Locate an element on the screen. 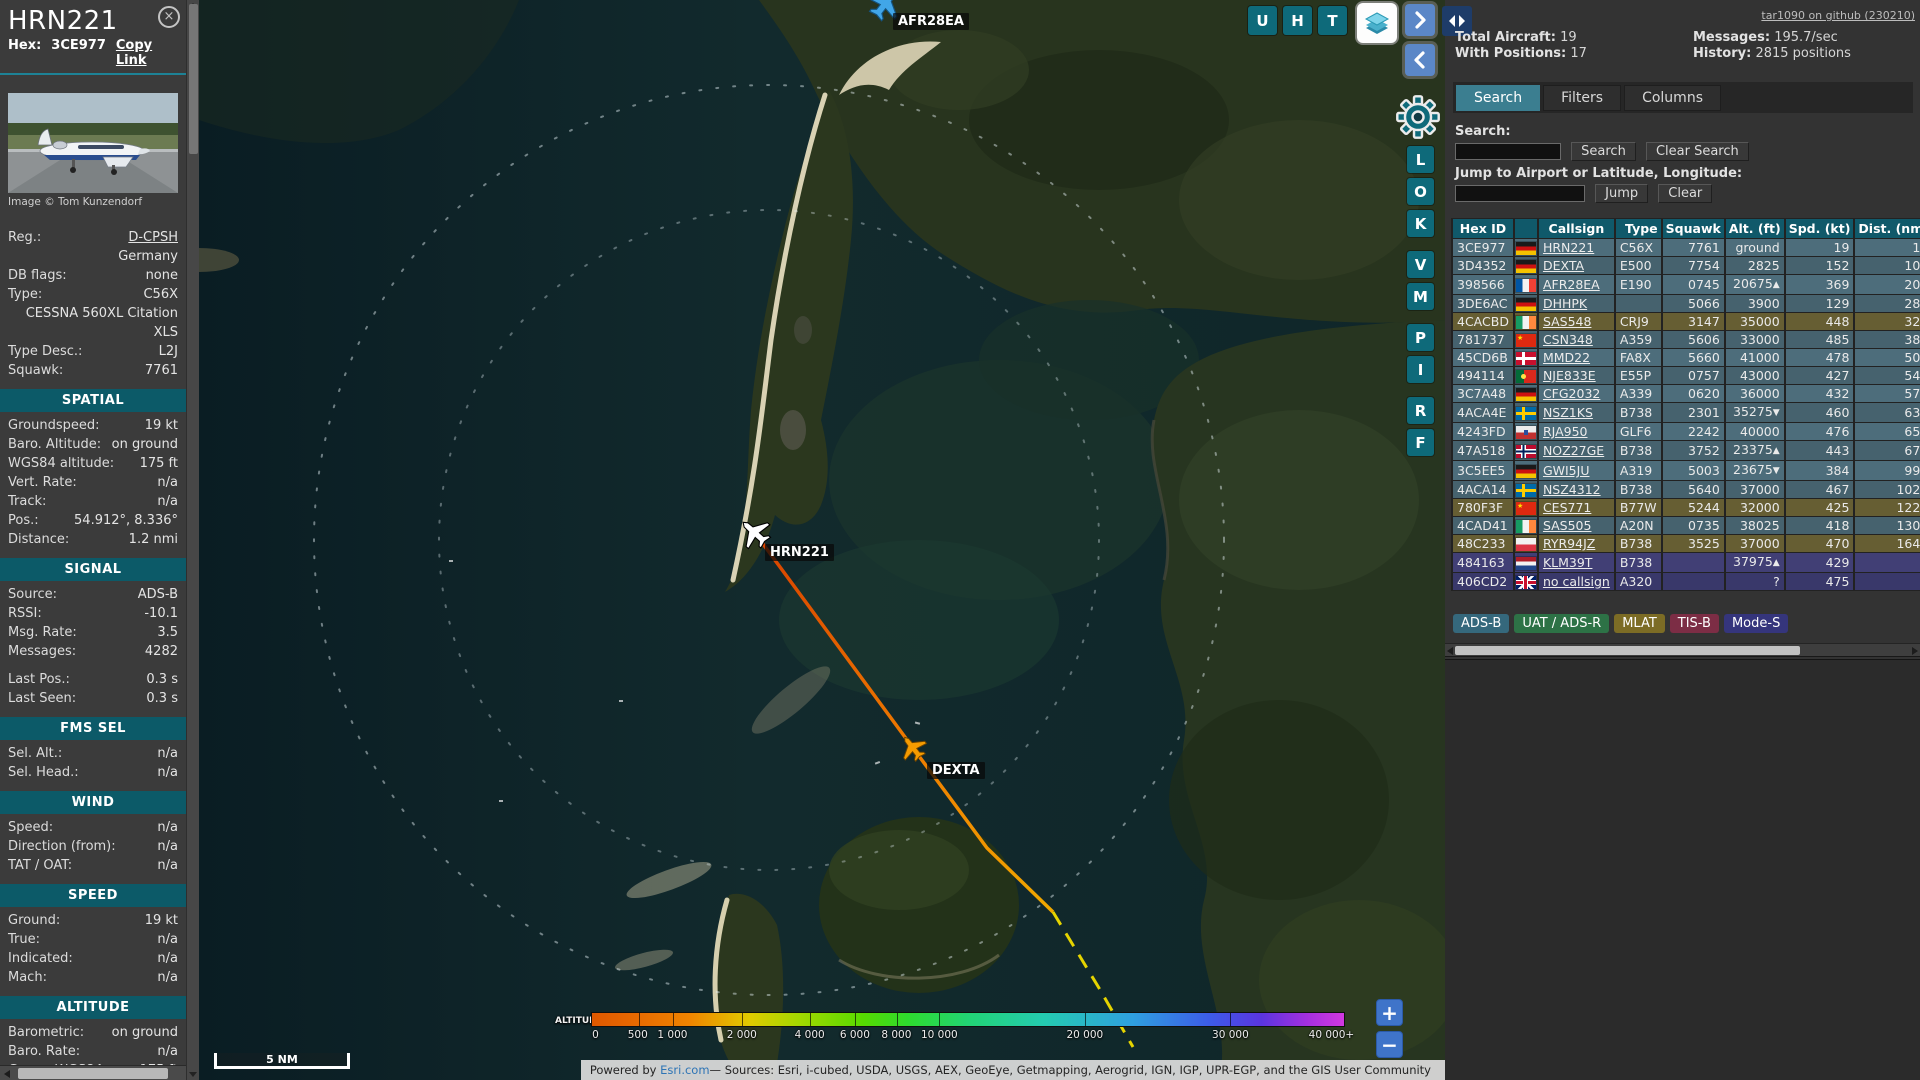 The height and width of the screenshot is (1080, 1920). column-header: Spd. (kt) is located at coordinates (1819, 228).